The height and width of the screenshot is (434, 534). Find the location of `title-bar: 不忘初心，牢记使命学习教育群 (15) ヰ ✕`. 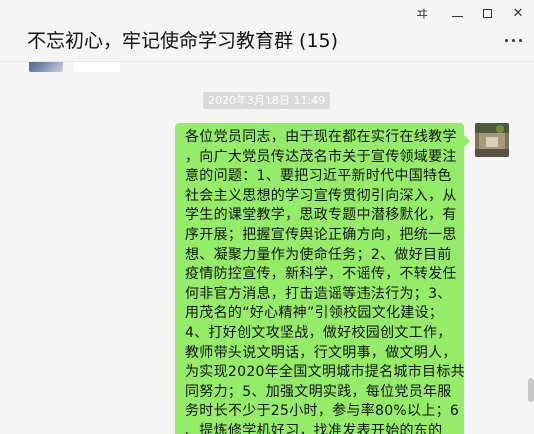

title-bar: 不忘初心，牢记使命学习教育群 (15) ヰ ✕ is located at coordinates (267, 31).